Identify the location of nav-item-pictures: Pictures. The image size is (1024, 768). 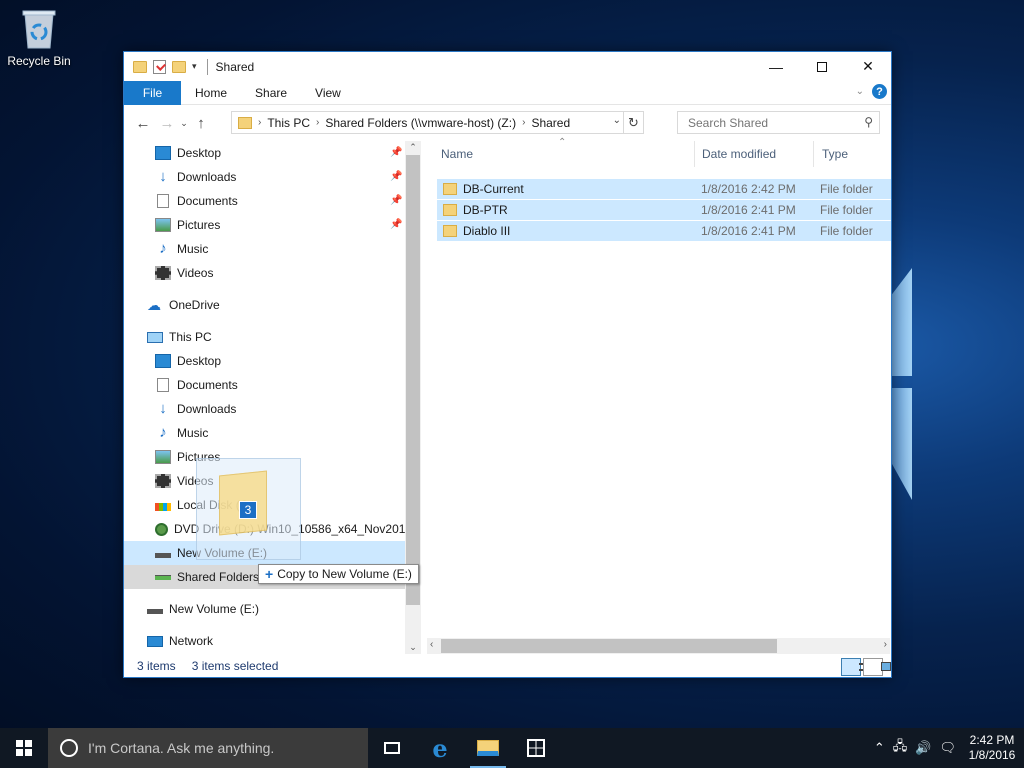
(187, 225).